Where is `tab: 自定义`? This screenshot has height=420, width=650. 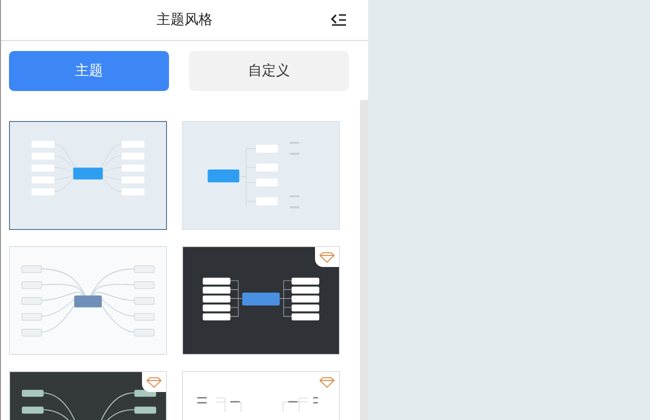 tab: 自定义 is located at coordinates (269, 71).